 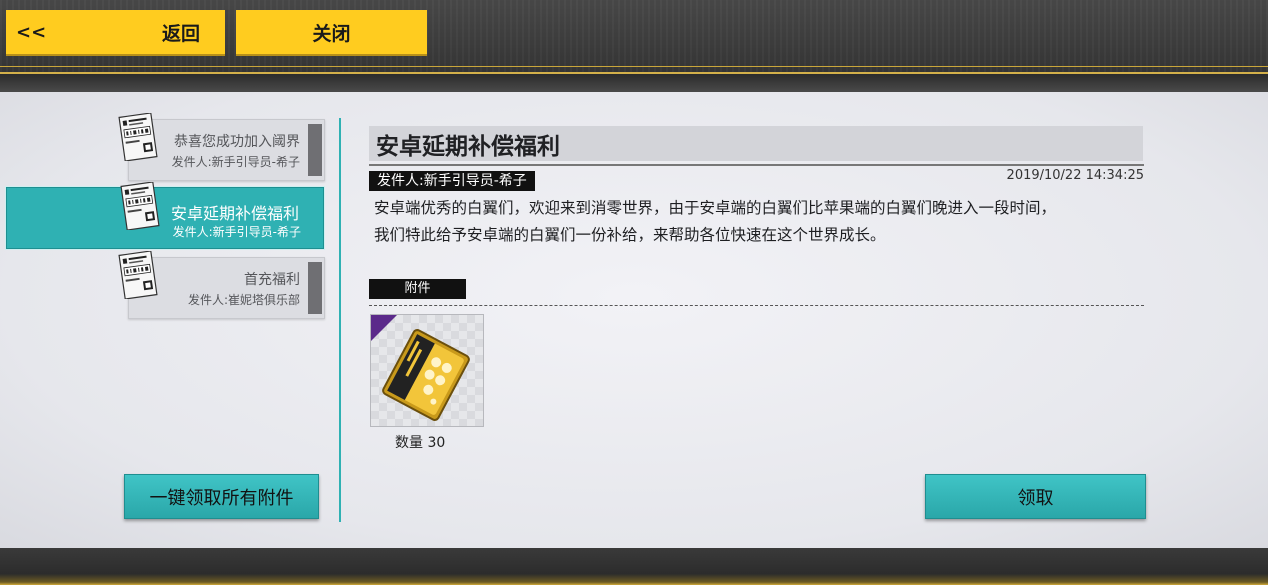 I want to click on attachment-slot, so click(x=427, y=370).